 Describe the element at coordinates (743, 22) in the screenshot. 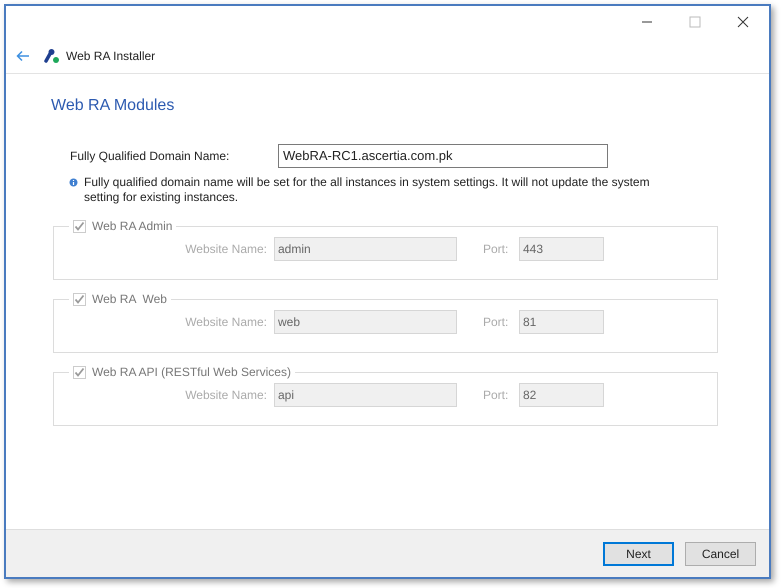

I see `close-icon` at that location.